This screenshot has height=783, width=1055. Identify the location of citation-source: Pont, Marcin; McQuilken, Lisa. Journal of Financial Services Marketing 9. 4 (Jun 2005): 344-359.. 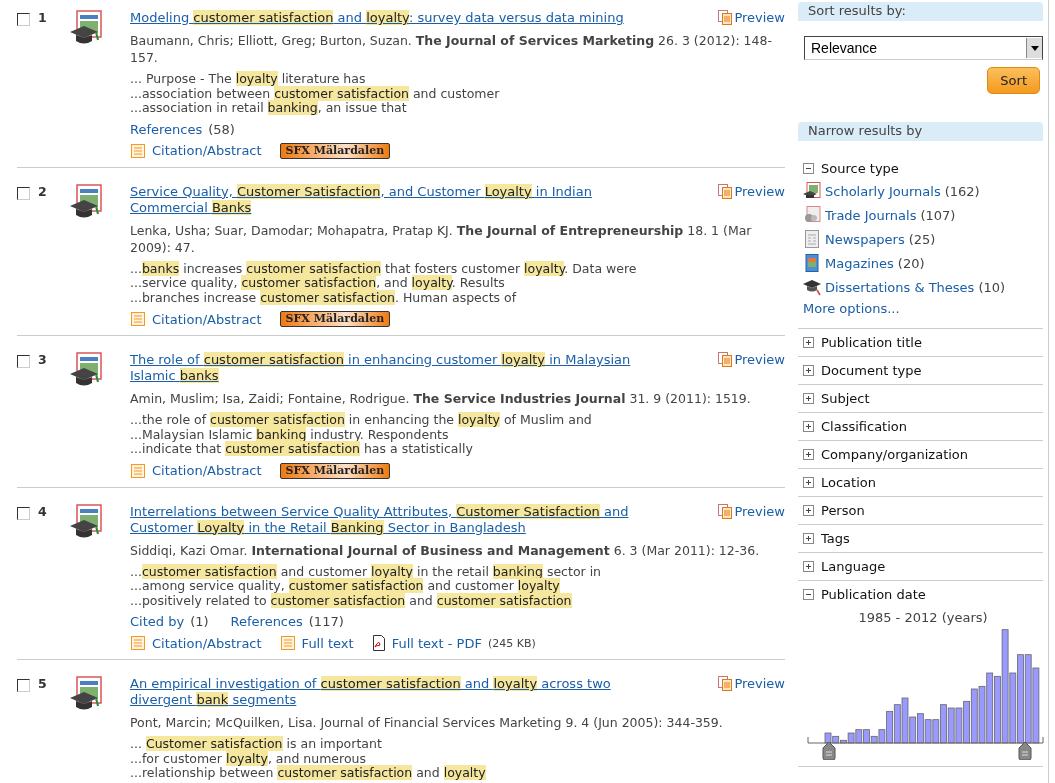
(427, 722).